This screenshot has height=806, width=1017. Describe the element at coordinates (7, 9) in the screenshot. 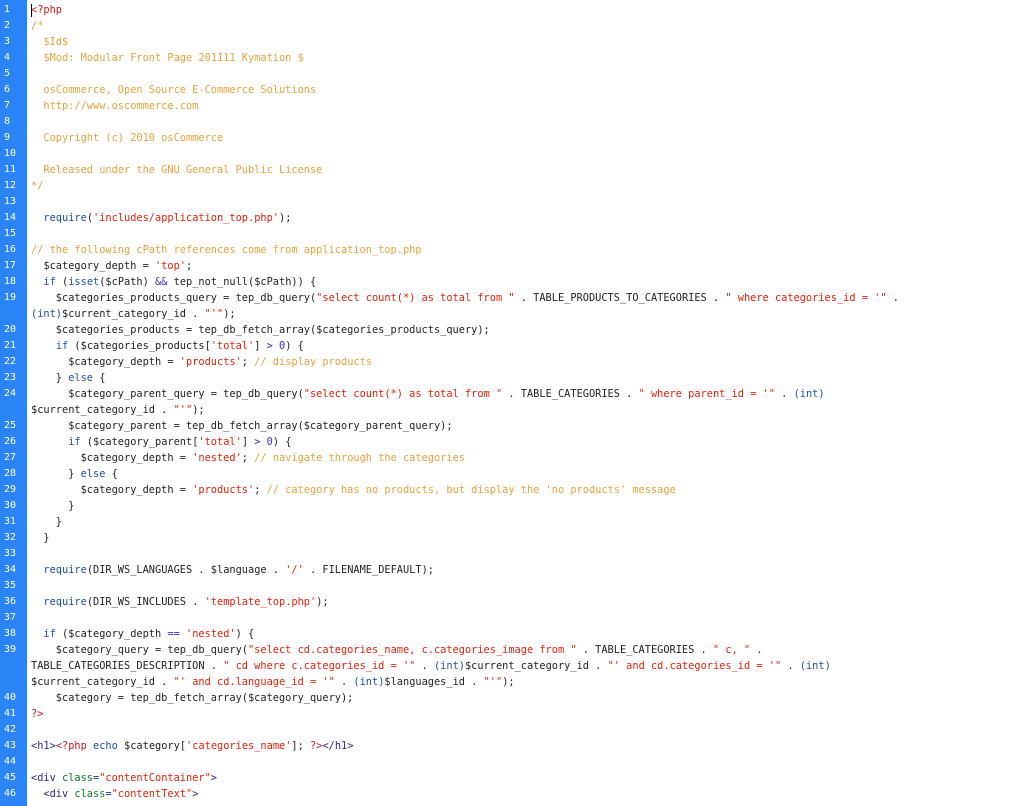

I see `line-number: 1` at that location.